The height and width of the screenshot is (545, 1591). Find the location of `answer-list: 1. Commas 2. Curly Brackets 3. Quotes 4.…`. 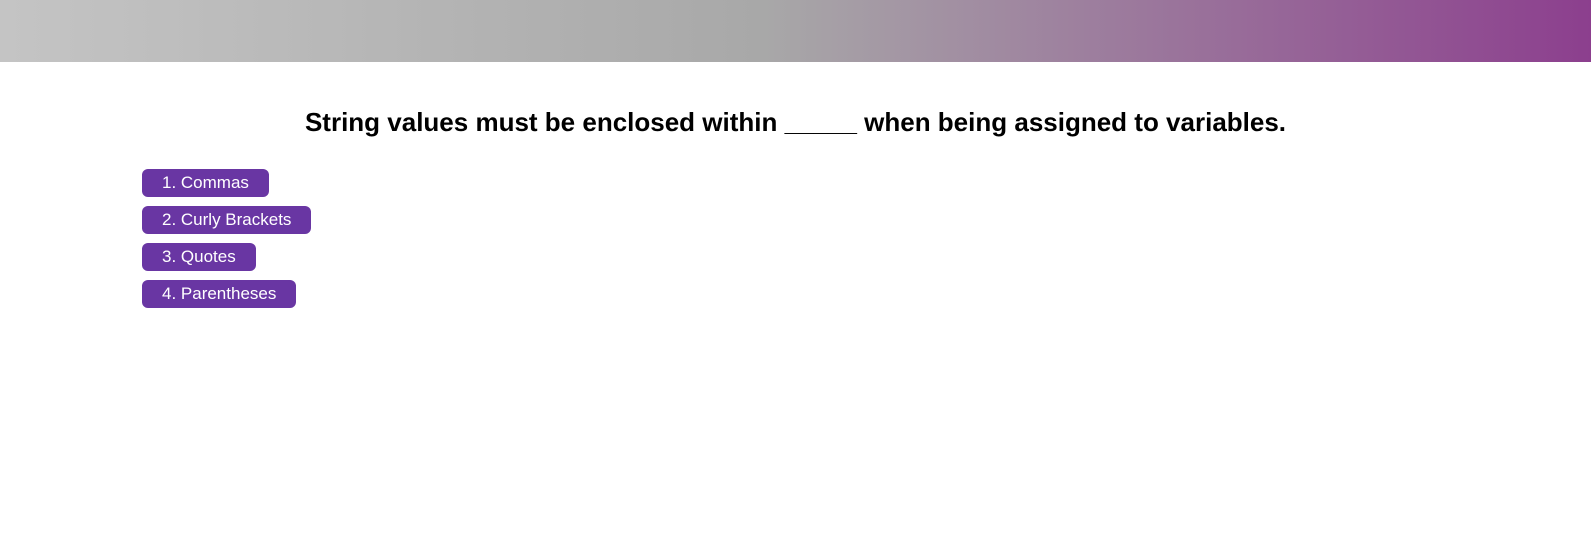

answer-list: 1. Commas 2. Curly Brackets 3. Quotes 4.… is located at coordinates (227, 243).